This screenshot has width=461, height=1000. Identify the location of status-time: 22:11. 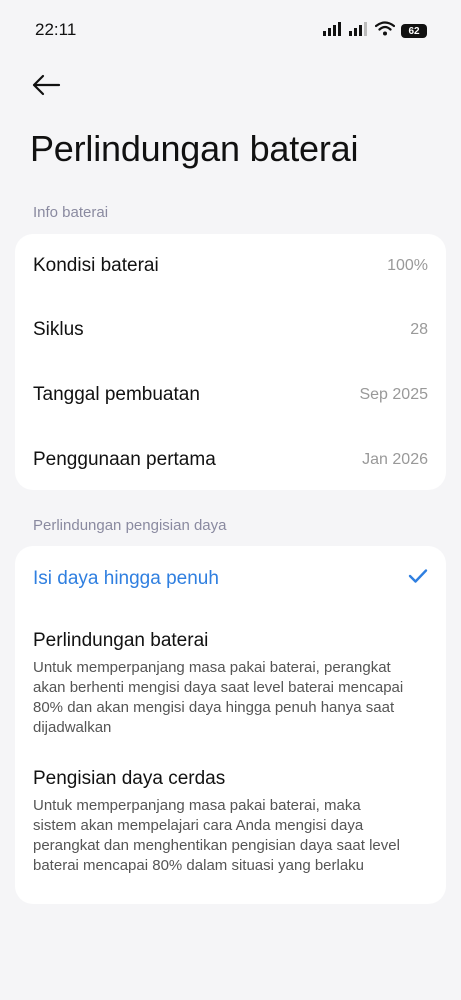
(56, 29).